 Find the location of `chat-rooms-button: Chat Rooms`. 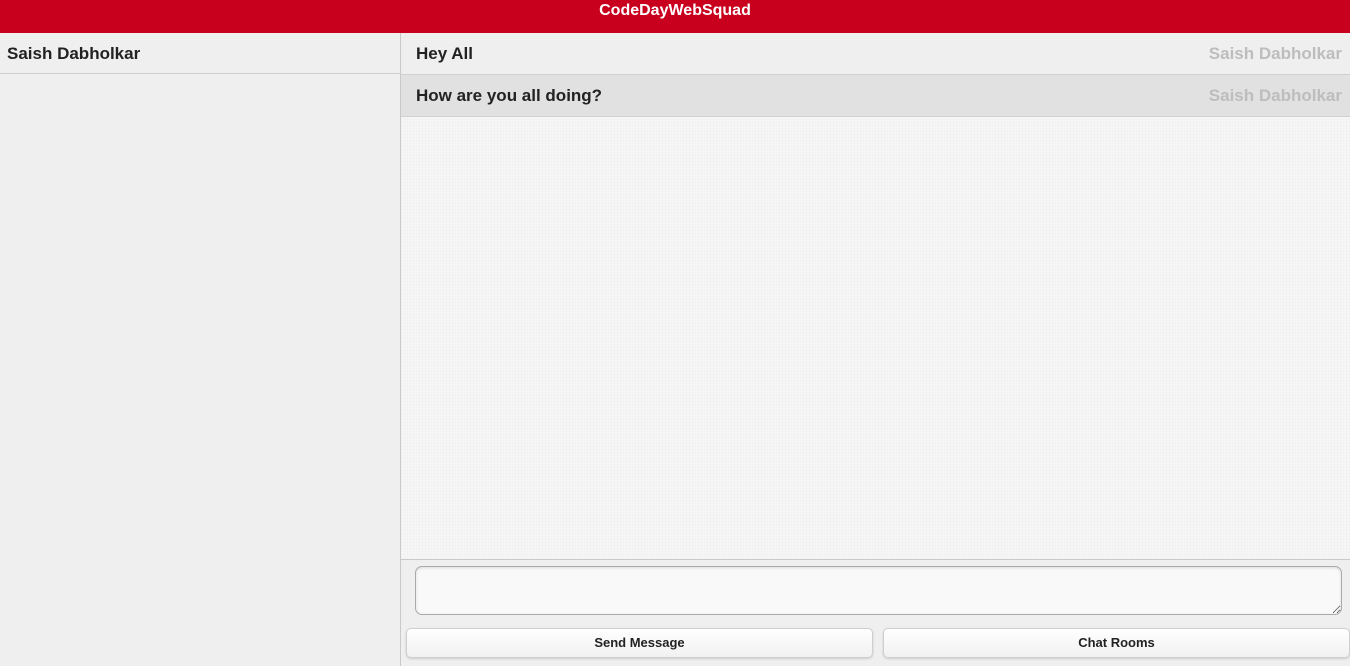

chat-rooms-button: Chat Rooms is located at coordinates (1116, 643).